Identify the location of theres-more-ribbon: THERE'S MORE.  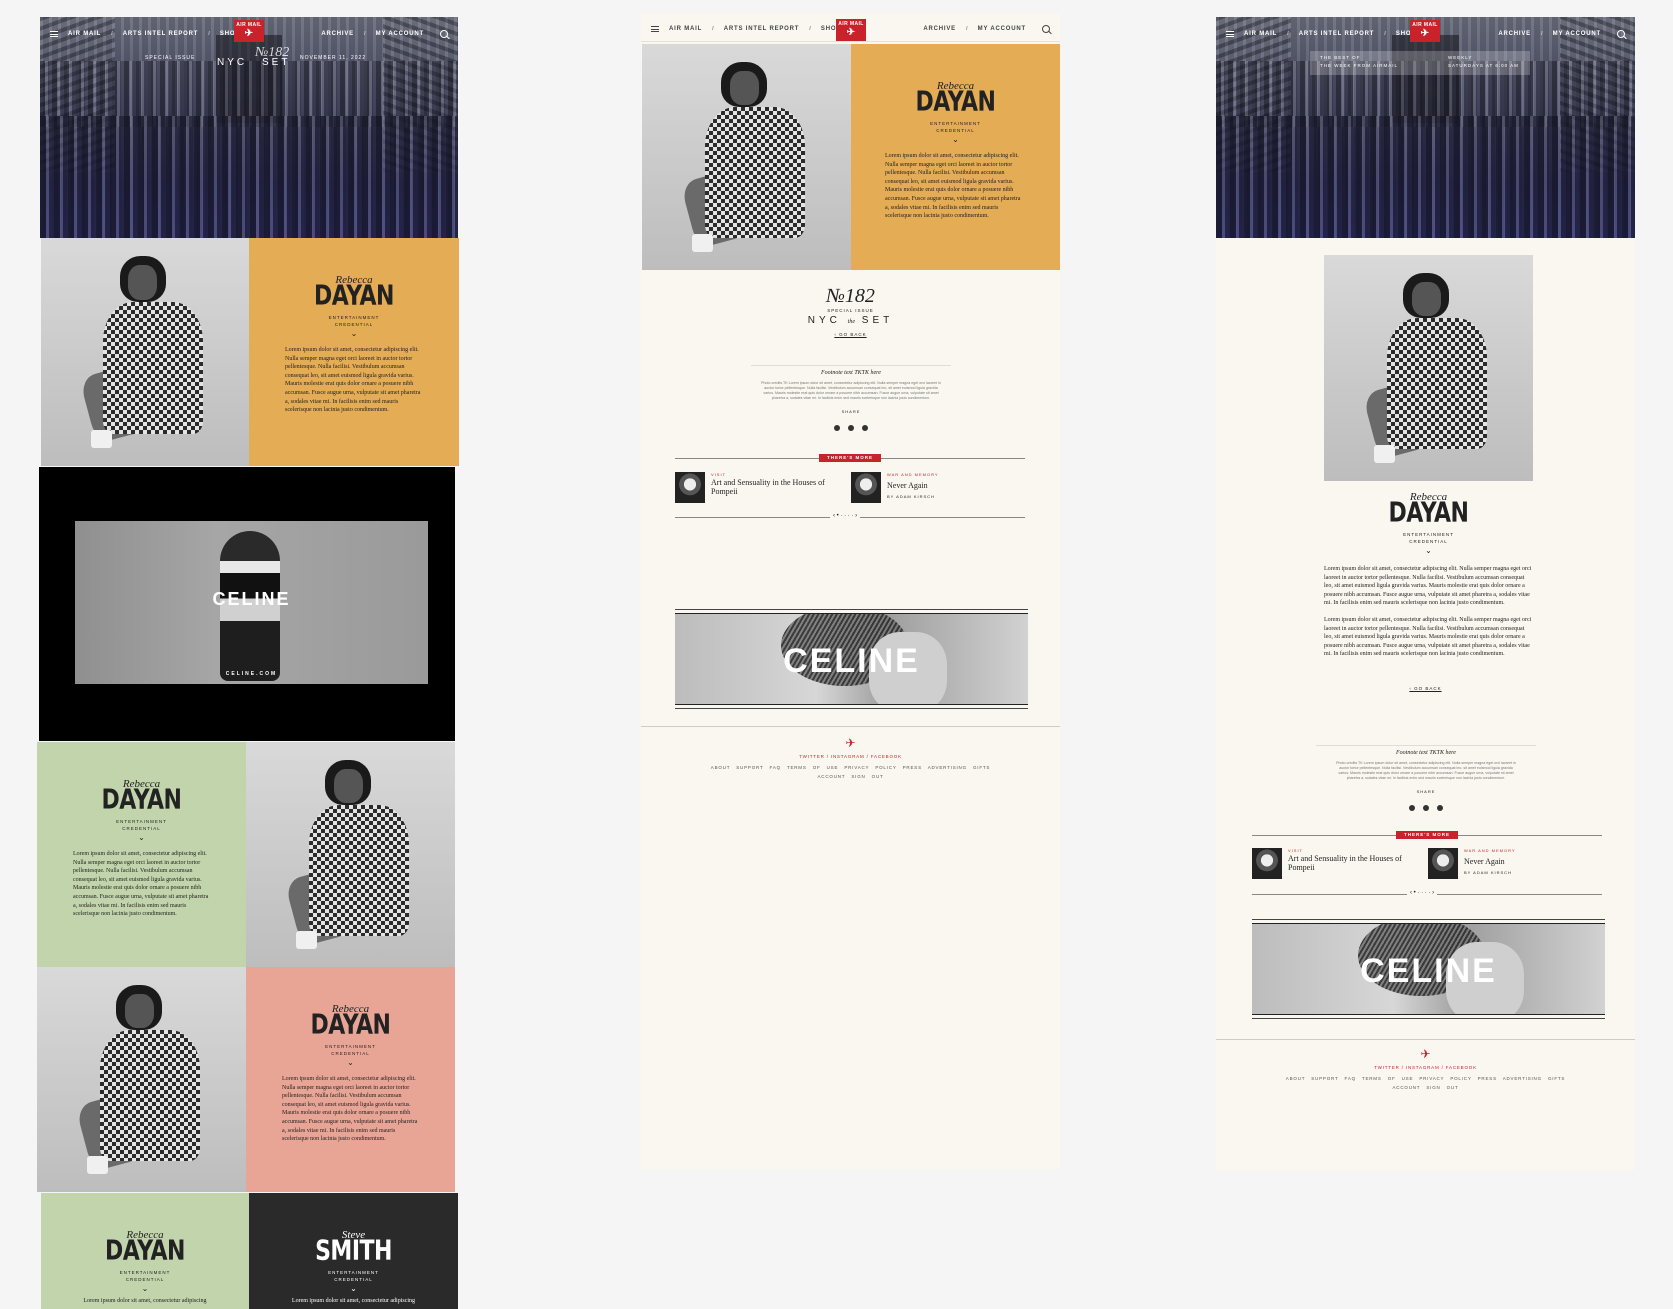
(1427, 835).